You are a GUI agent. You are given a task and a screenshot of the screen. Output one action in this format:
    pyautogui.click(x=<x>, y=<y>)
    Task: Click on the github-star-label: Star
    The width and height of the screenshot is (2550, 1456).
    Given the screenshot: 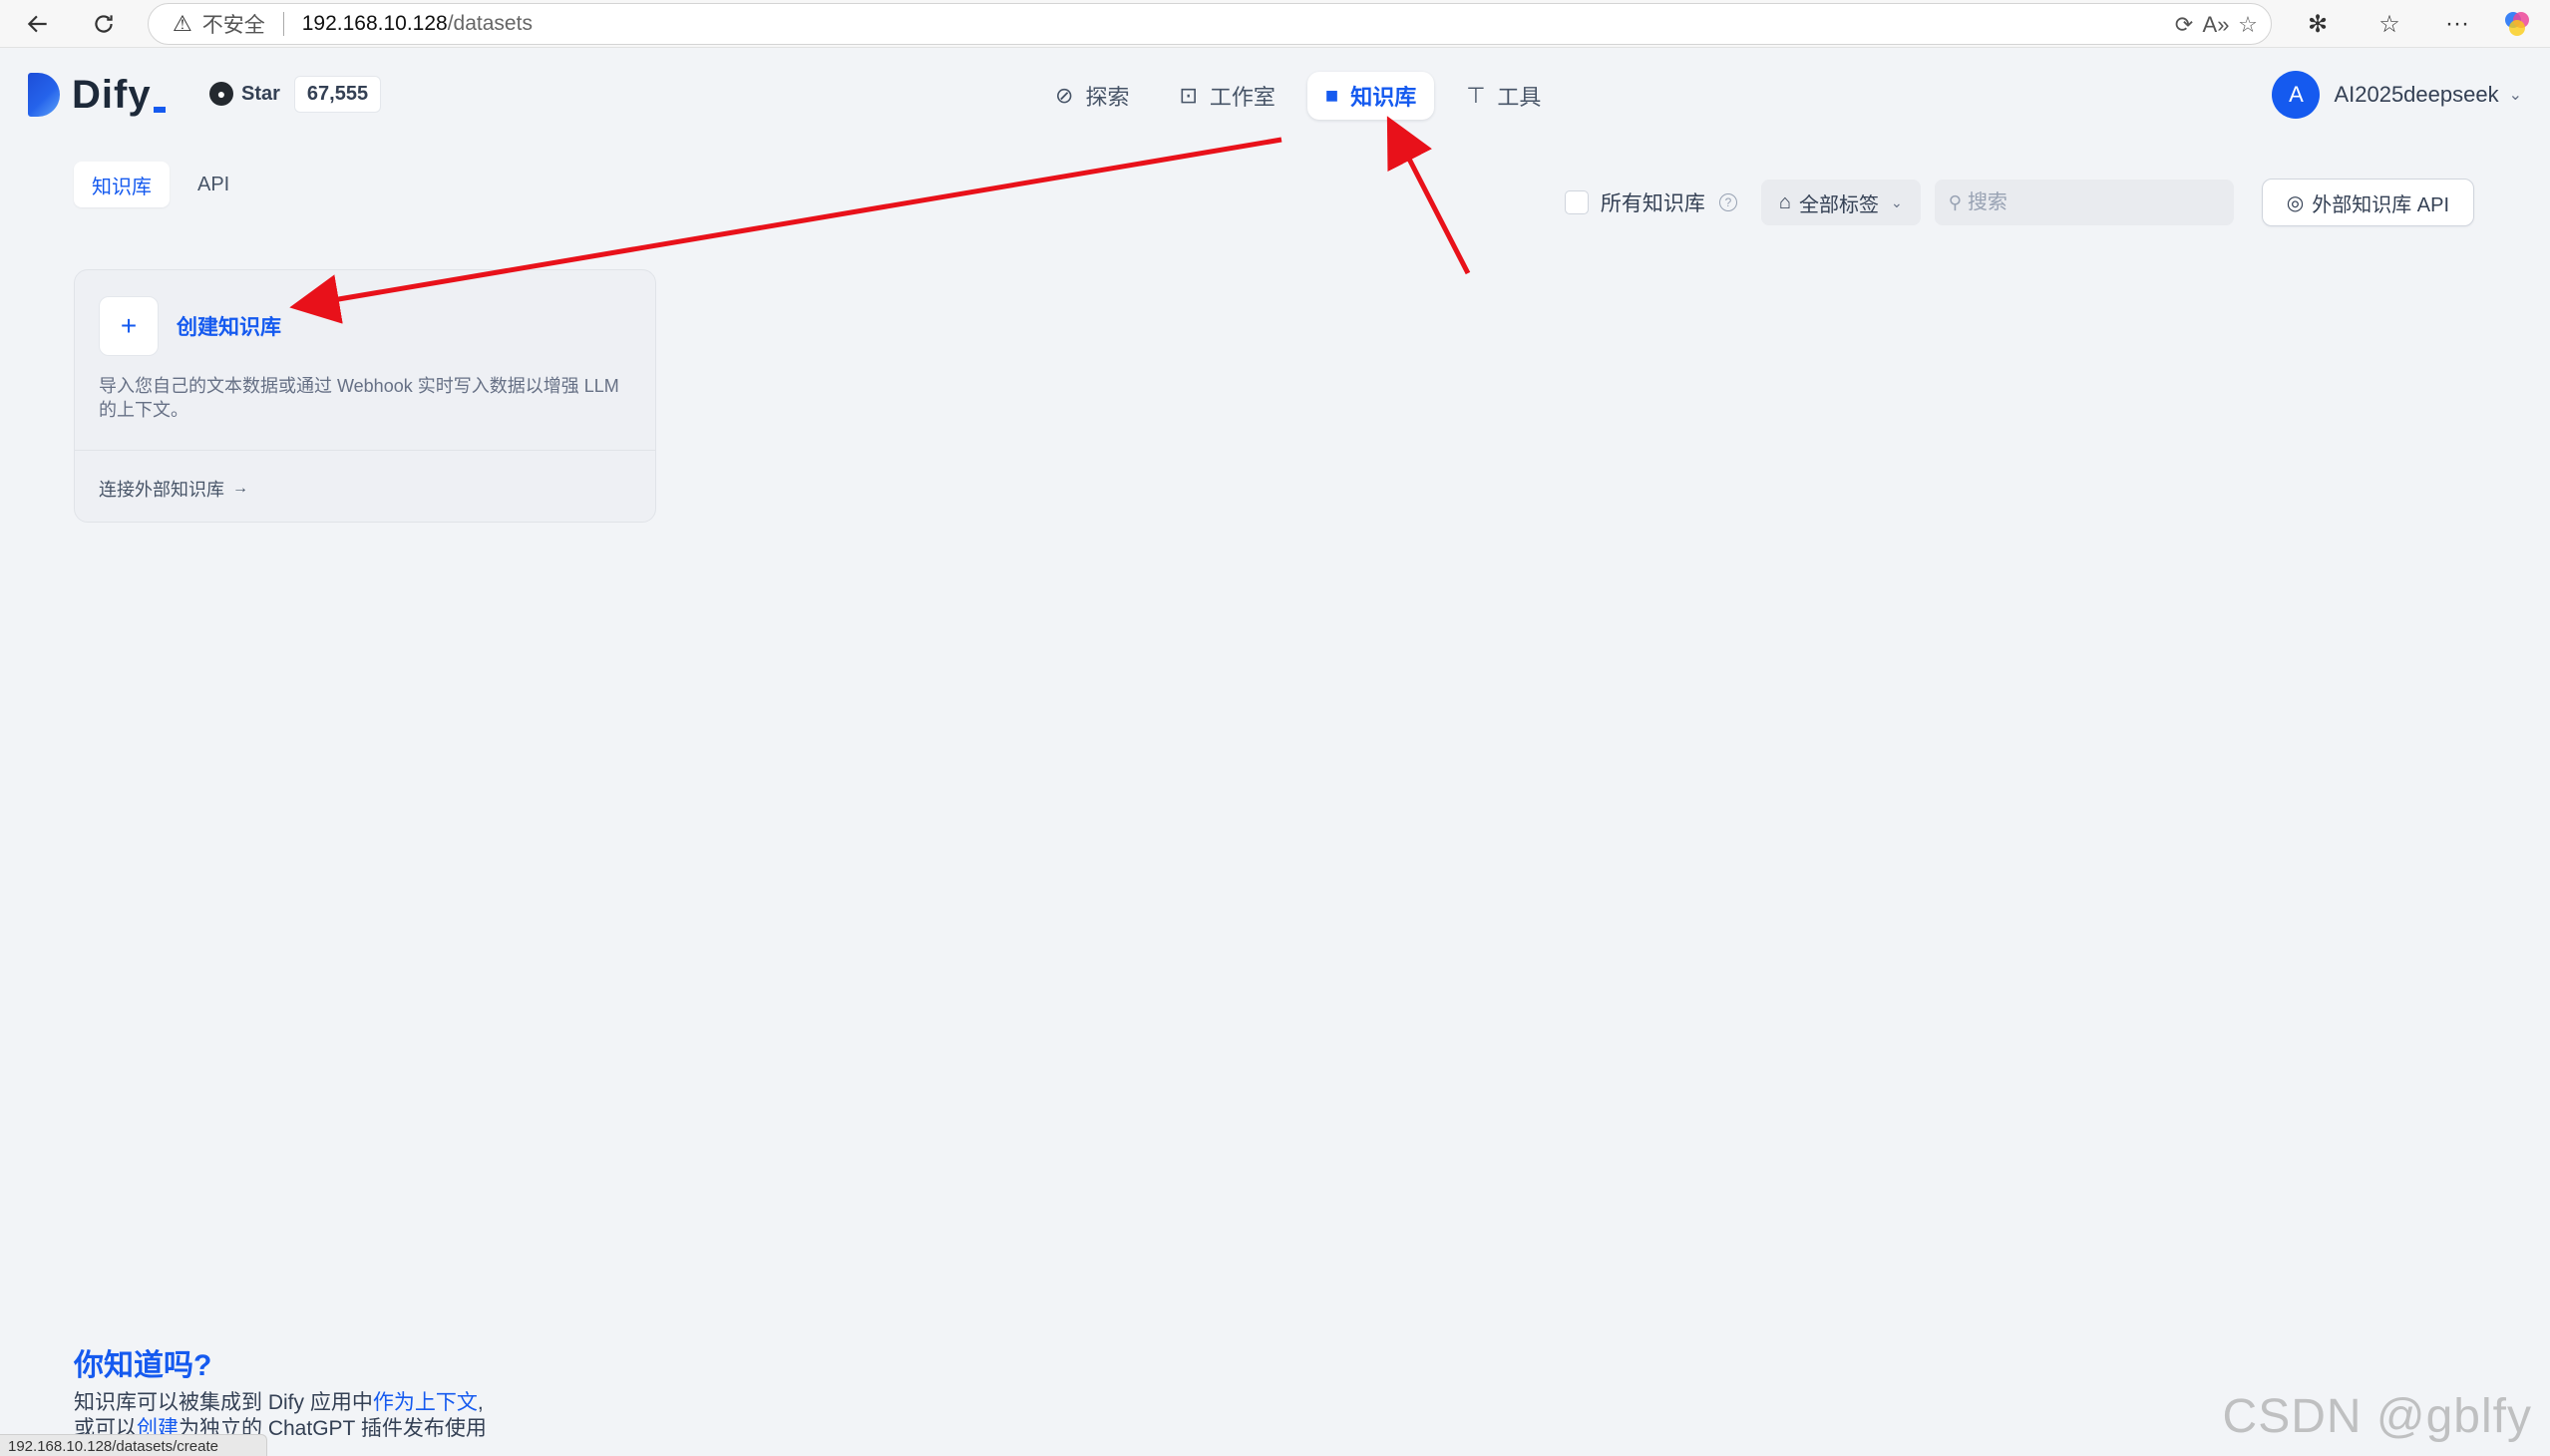 What is the action you would take?
    pyautogui.click(x=260, y=93)
    